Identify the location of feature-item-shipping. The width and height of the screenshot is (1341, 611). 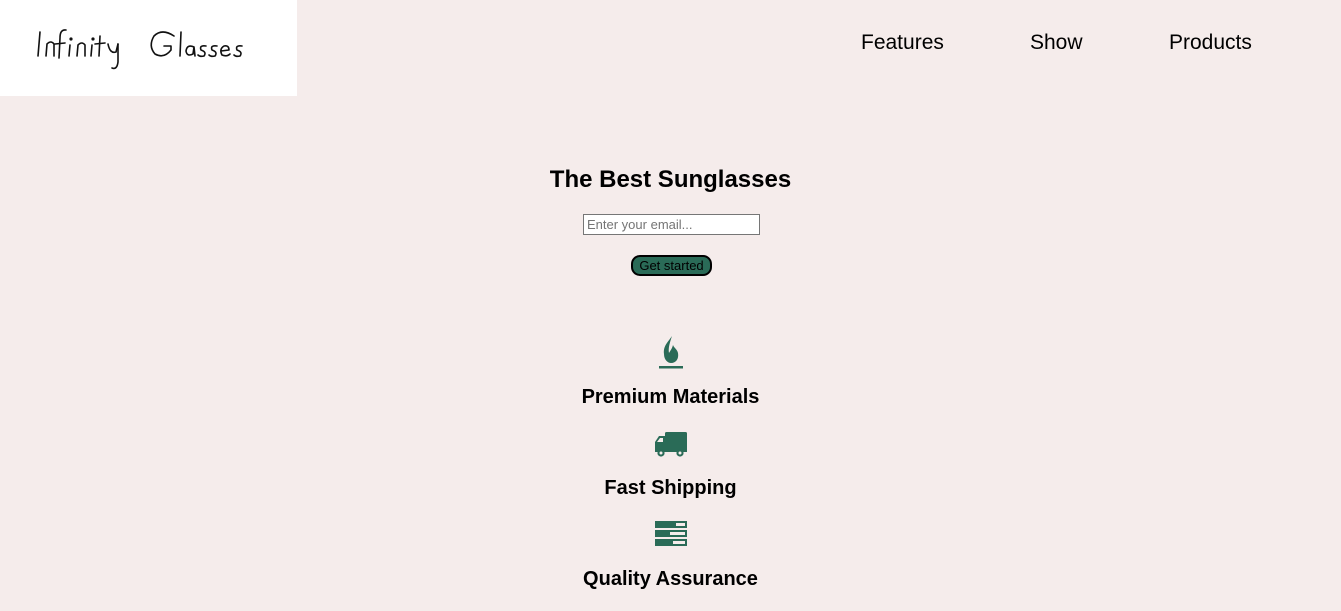
(670, 444).